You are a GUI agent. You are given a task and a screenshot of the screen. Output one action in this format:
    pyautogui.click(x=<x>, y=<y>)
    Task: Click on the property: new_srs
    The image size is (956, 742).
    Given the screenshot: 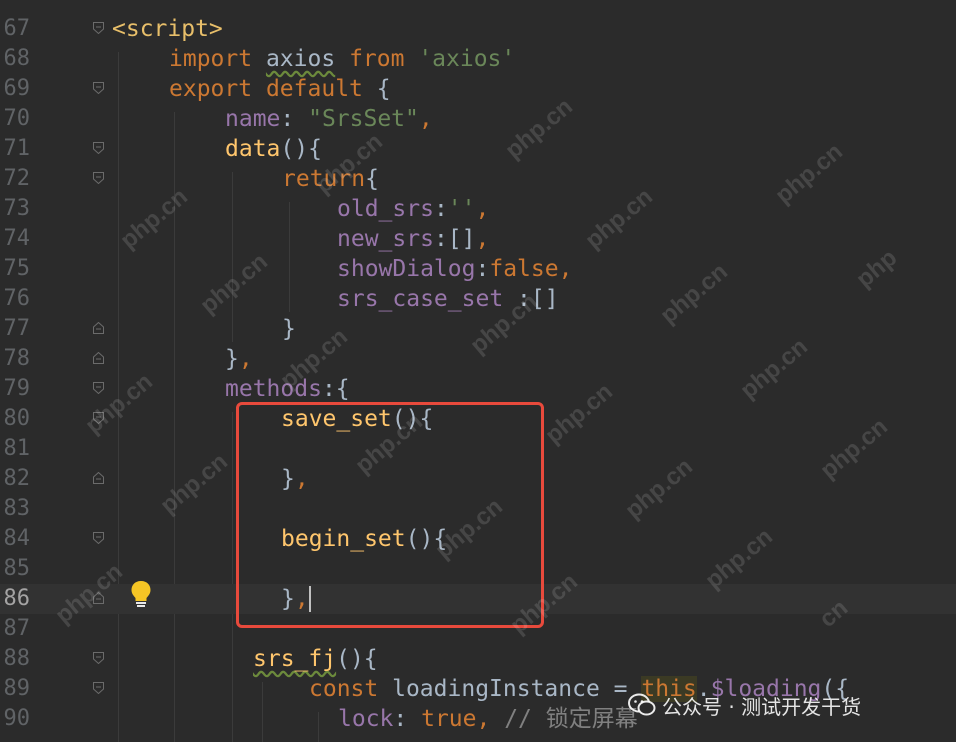 What is the action you would take?
    pyautogui.click(x=385, y=239)
    